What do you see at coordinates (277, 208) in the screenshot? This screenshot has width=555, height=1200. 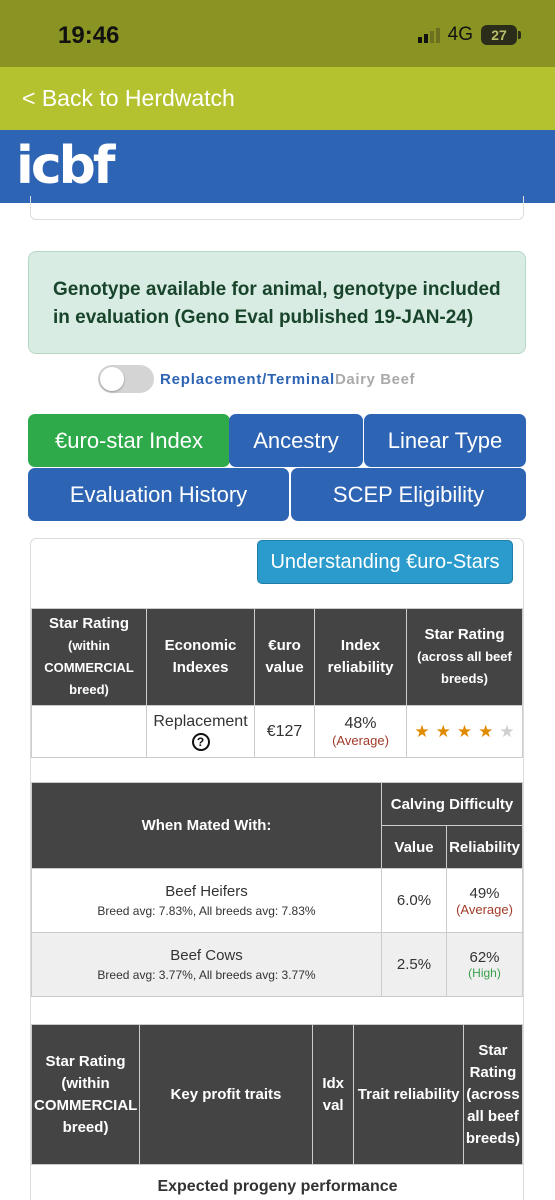 I see `previous-card-edge` at bounding box center [277, 208].